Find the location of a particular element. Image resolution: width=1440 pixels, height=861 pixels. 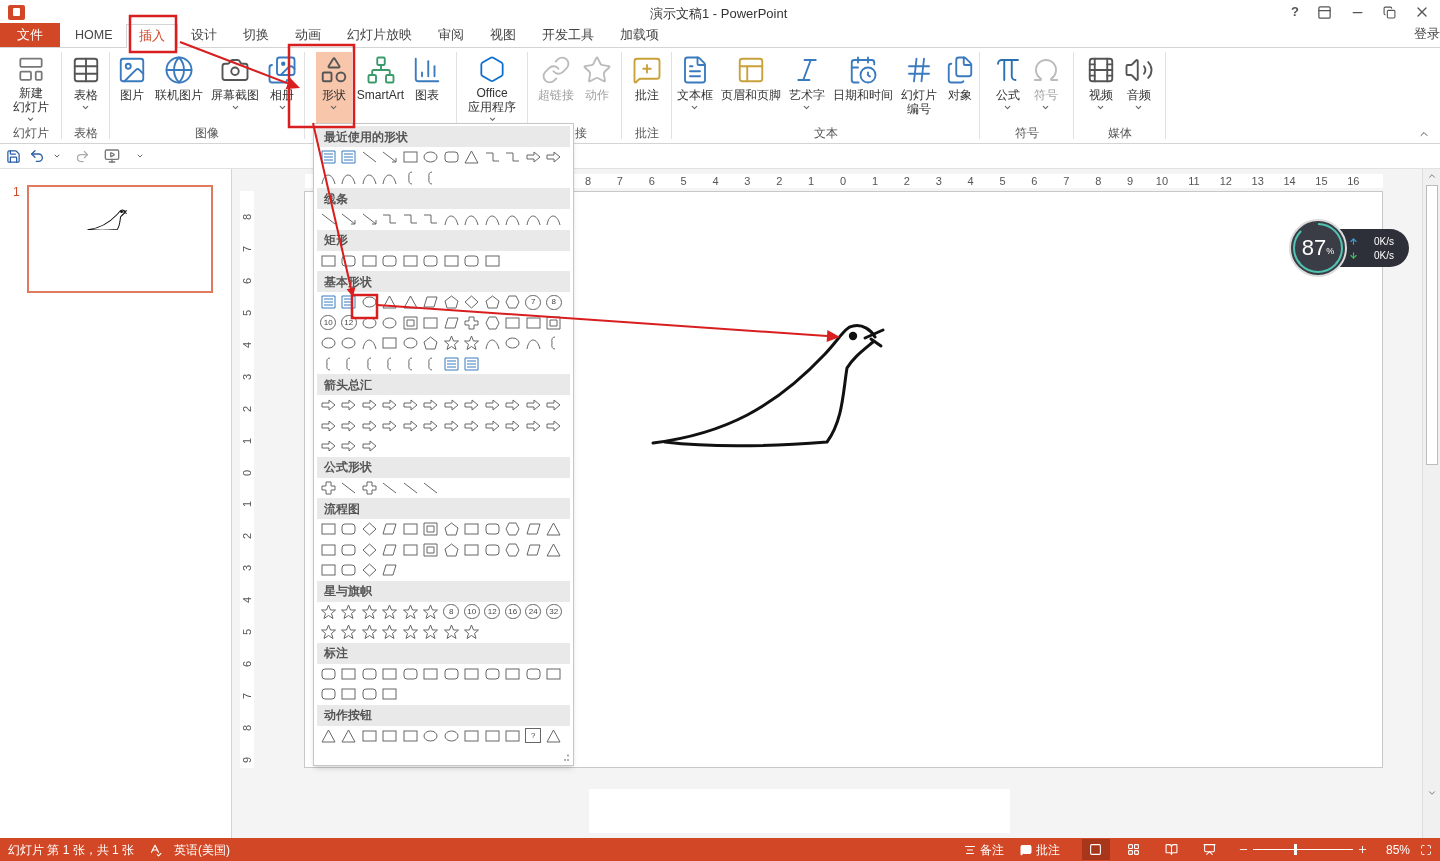

diamond-icon is located at coordinates (472, 302).